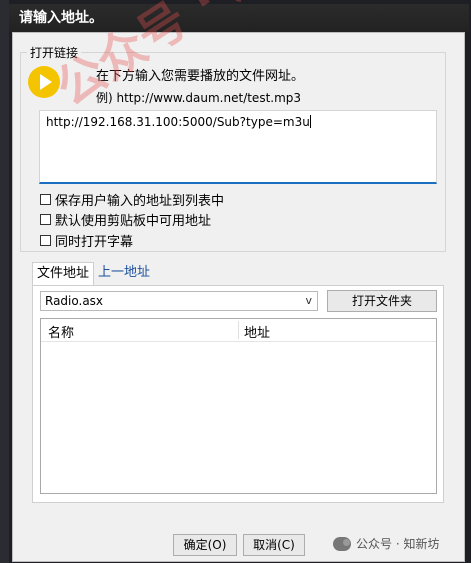 The height and width of the screenshot is (563, 471). What do you see at coordinates (257, 331) in the screenshot?
I see `column-header-address: 地址` at bounding box center [257, 331].